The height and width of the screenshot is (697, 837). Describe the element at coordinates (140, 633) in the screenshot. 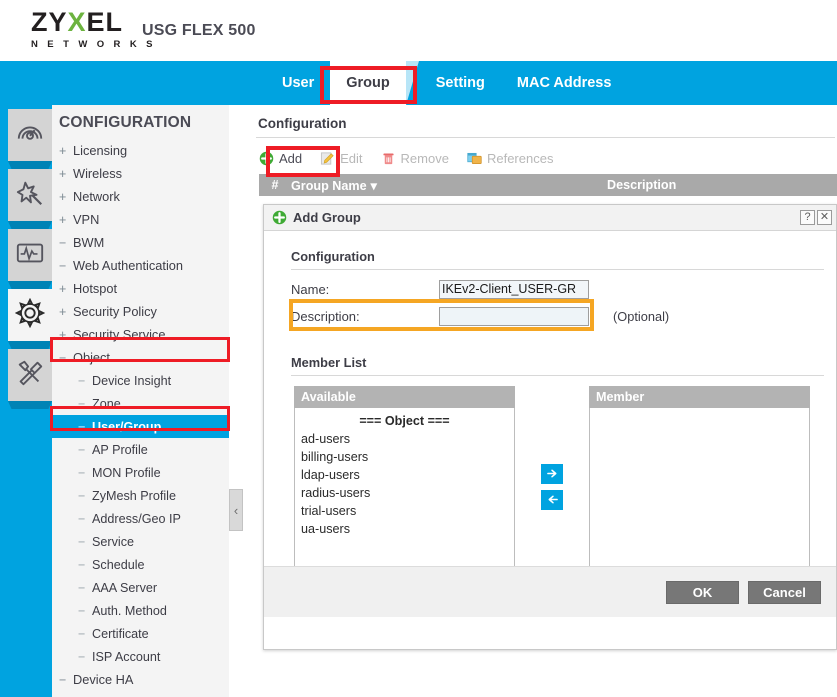

I see `sidebar-item-certificate: − Certificate` at that location.